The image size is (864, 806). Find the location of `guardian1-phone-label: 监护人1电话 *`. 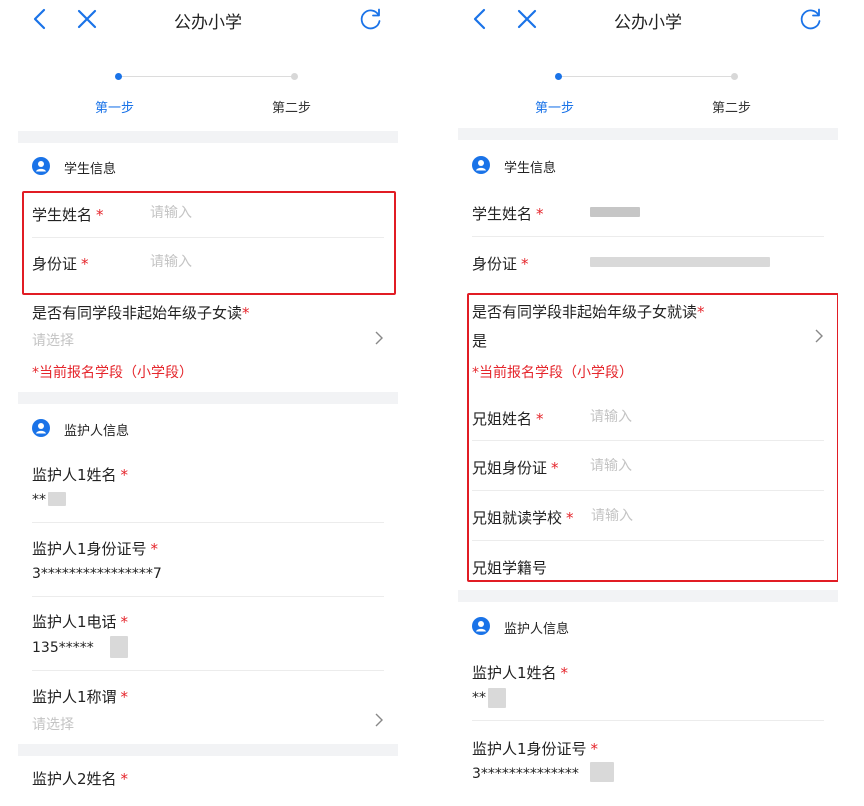

guardian1-phone-label: 监护人1电话 * is located at coordinates (80, 622).